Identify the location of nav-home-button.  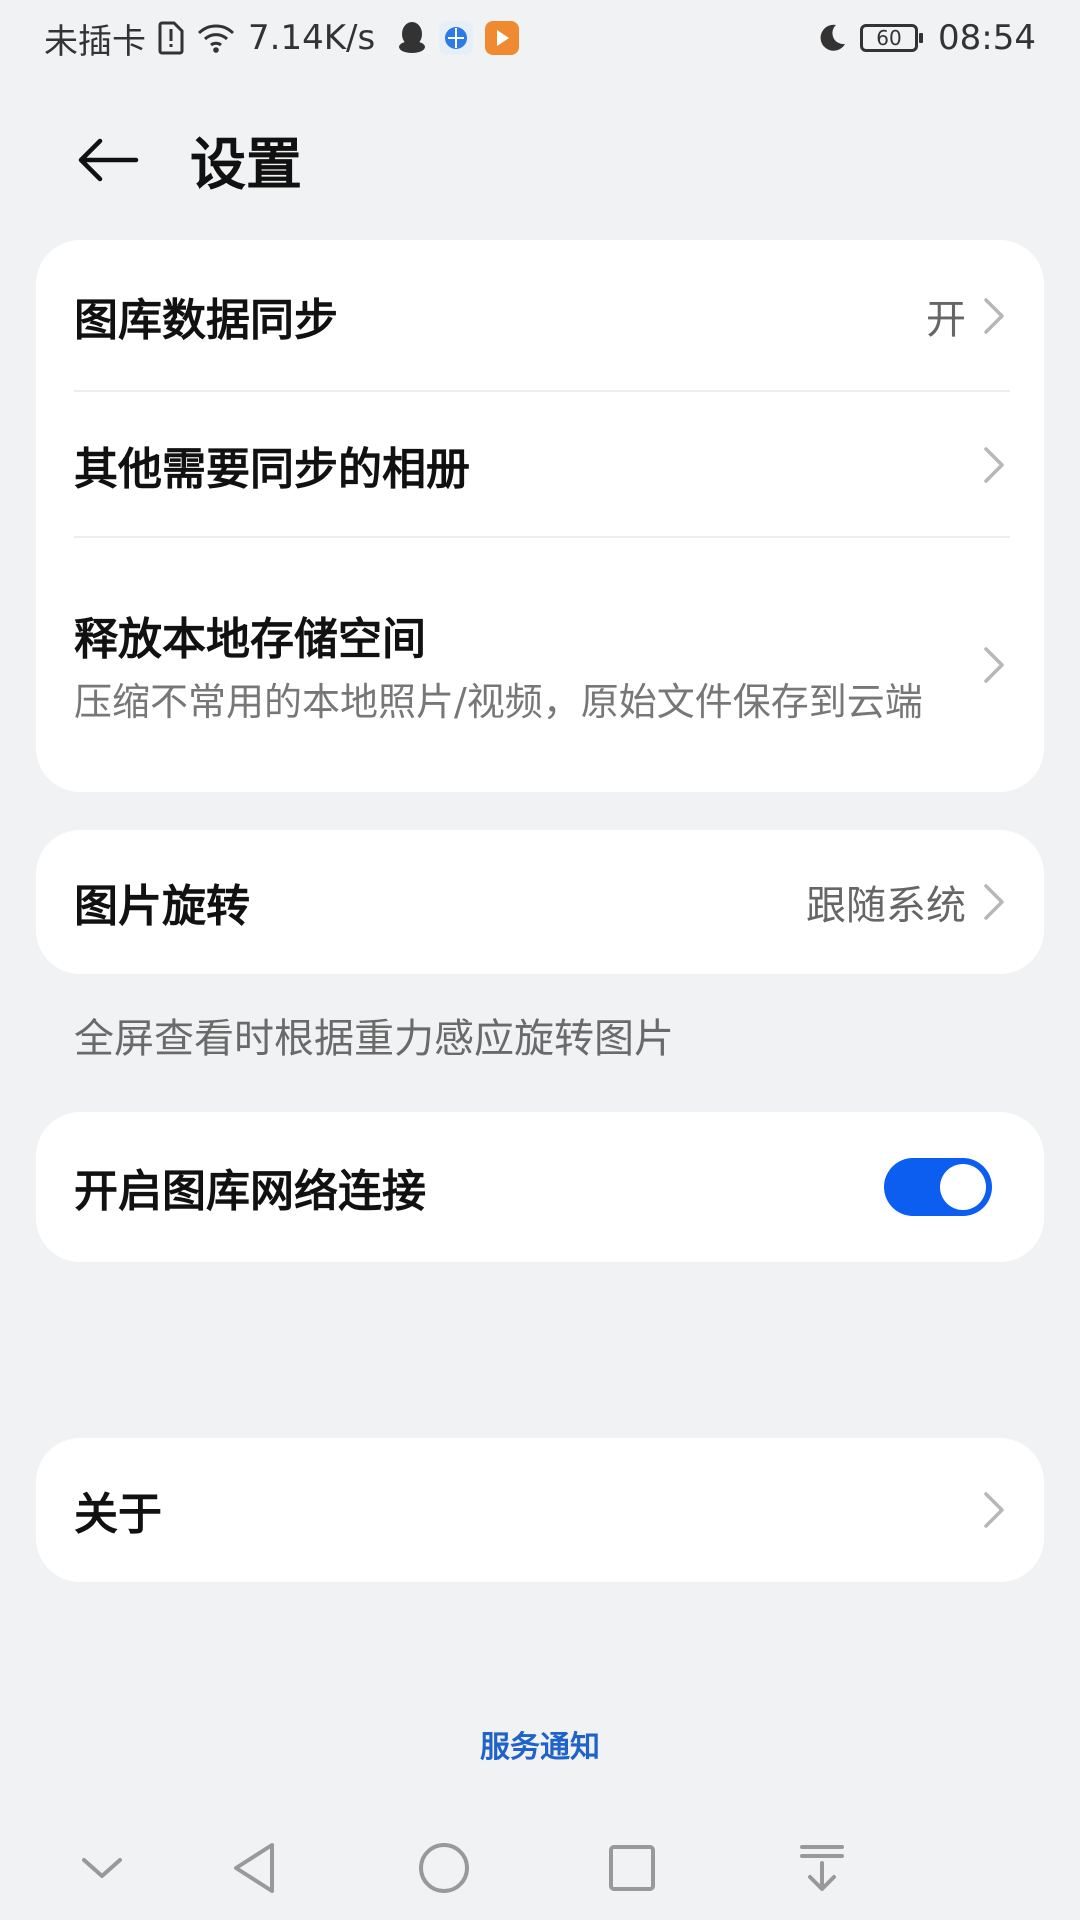
(444, 1868).